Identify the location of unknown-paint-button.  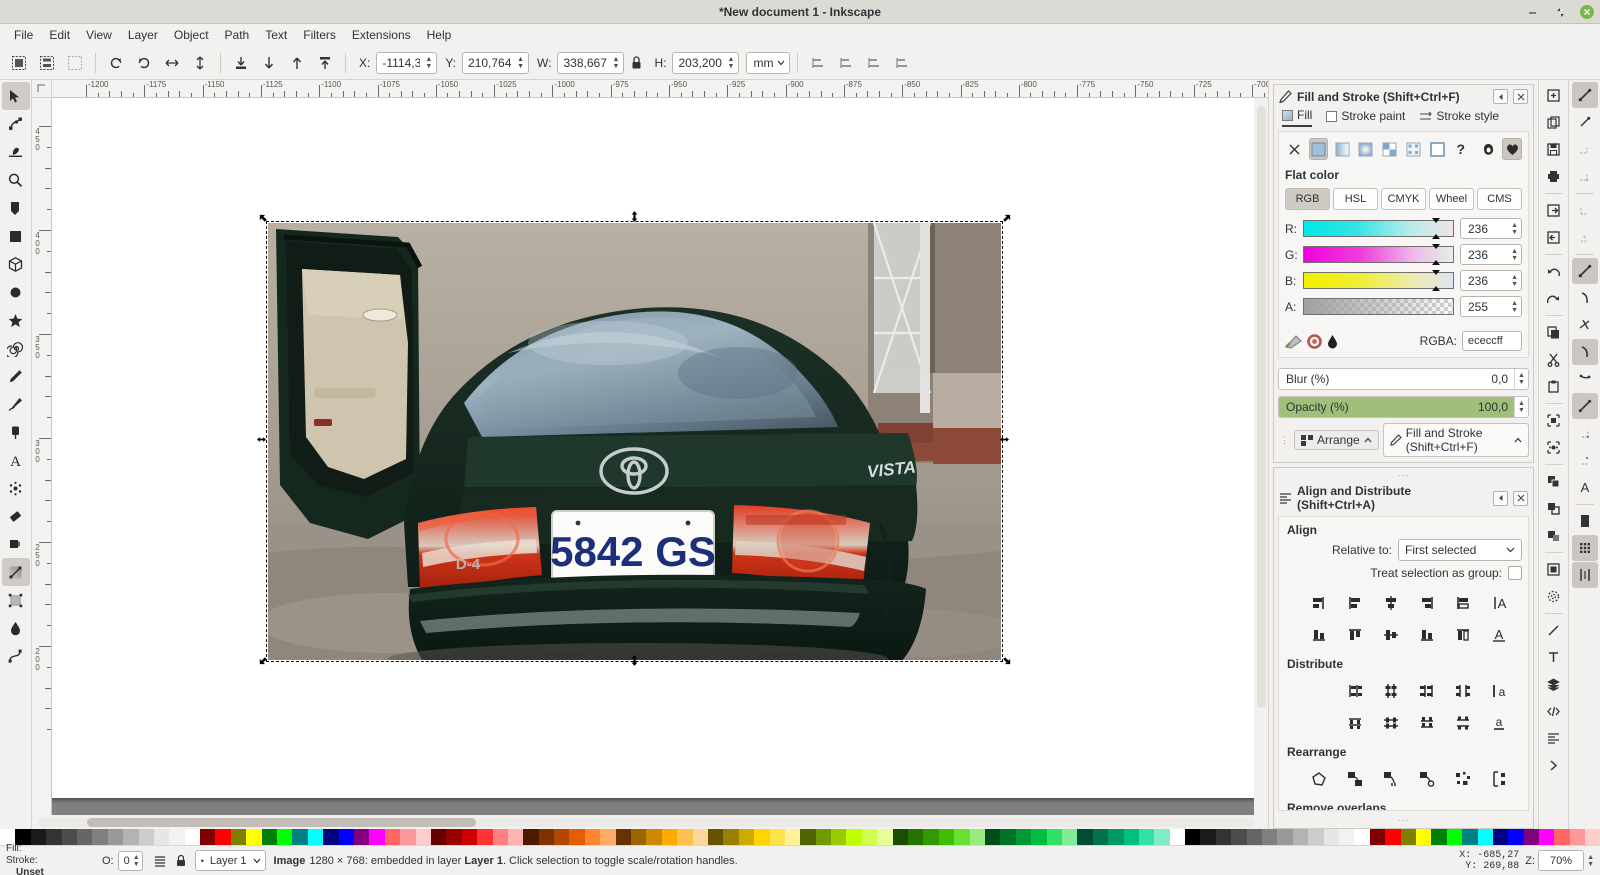
(1437, 149).